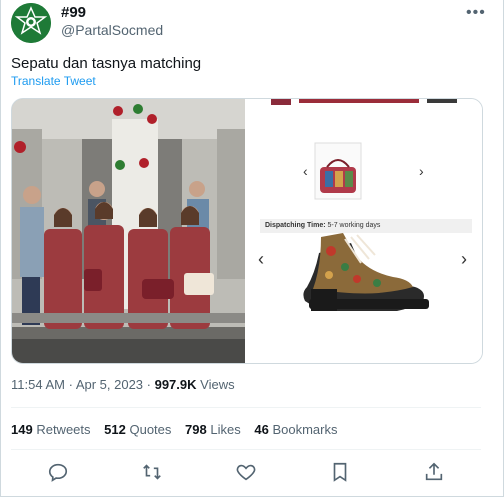 The width and height of the screenshot is (504, 498). I want to click on retweet-icon, so click(152, 472).